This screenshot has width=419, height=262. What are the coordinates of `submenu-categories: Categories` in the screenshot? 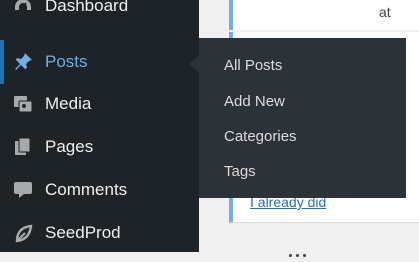 It's located at (260, 136).